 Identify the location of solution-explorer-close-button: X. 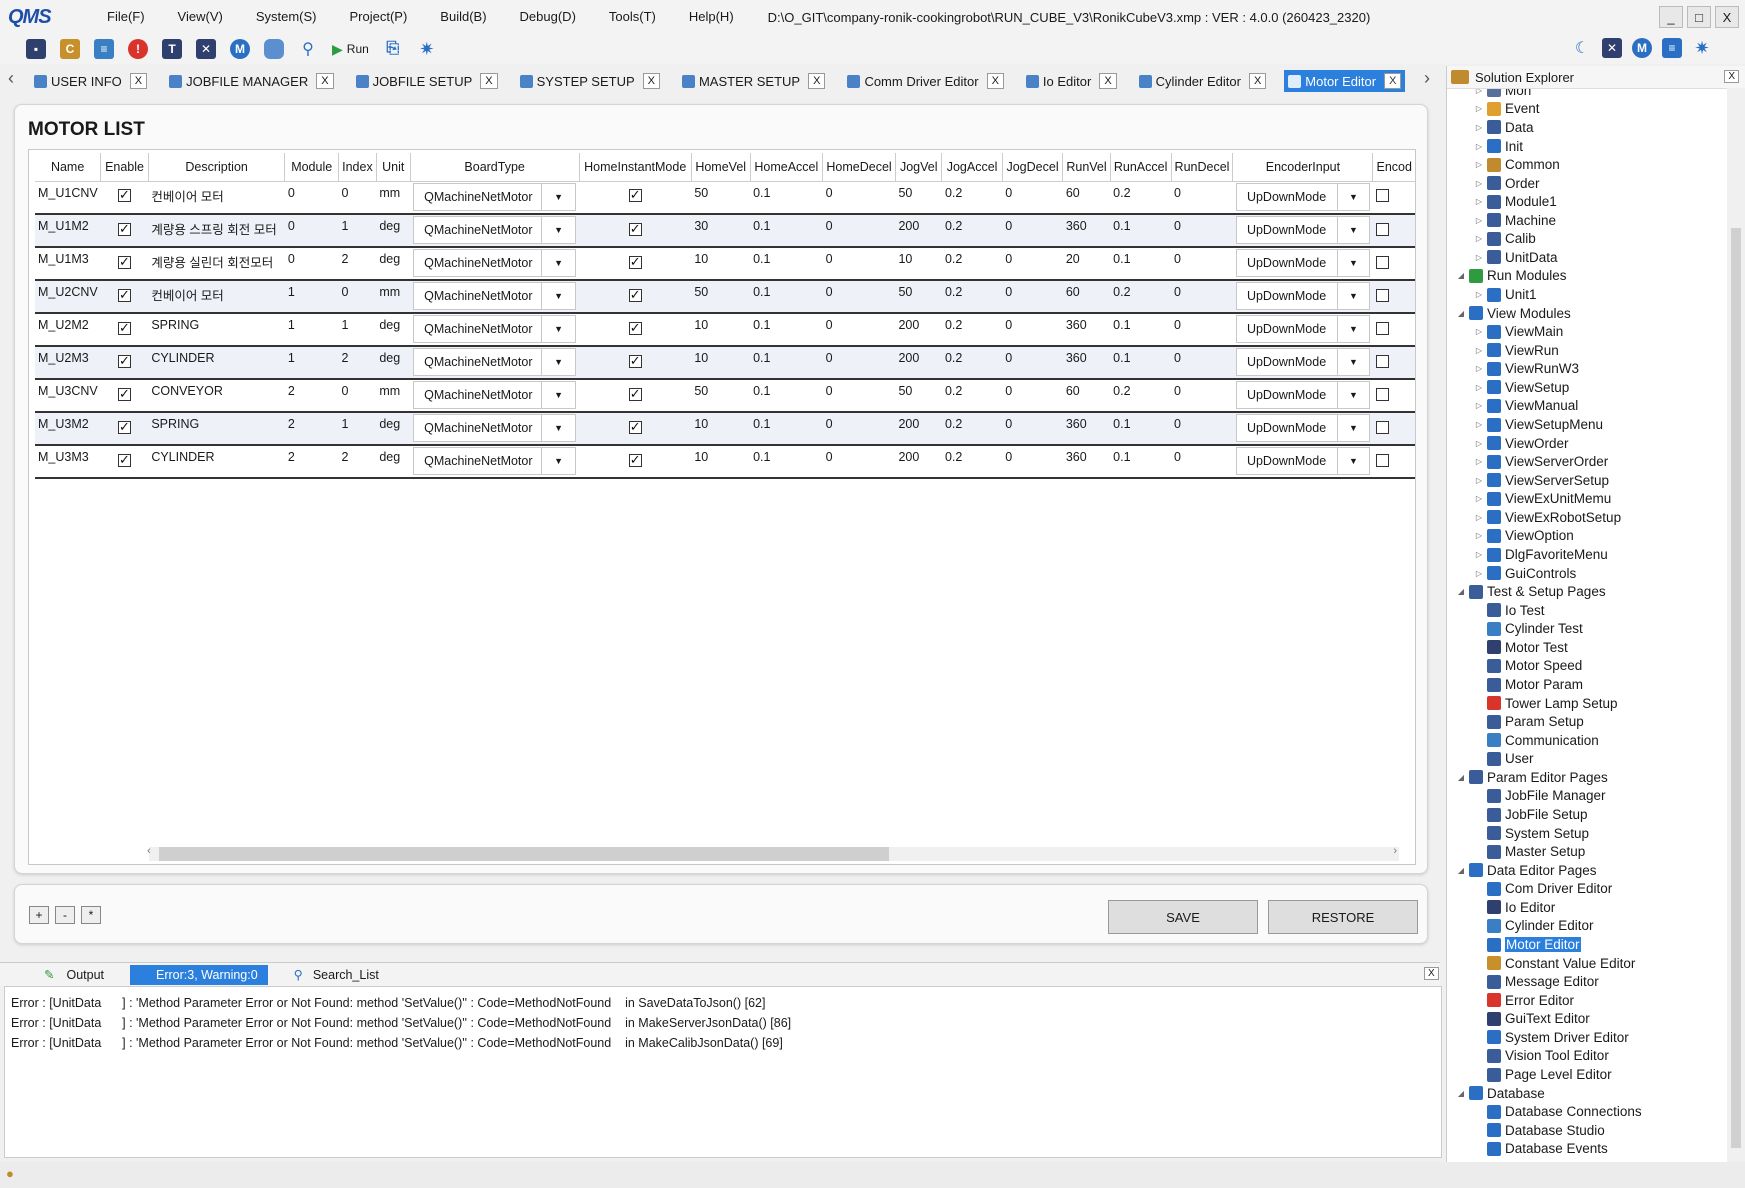
(1731, 76).